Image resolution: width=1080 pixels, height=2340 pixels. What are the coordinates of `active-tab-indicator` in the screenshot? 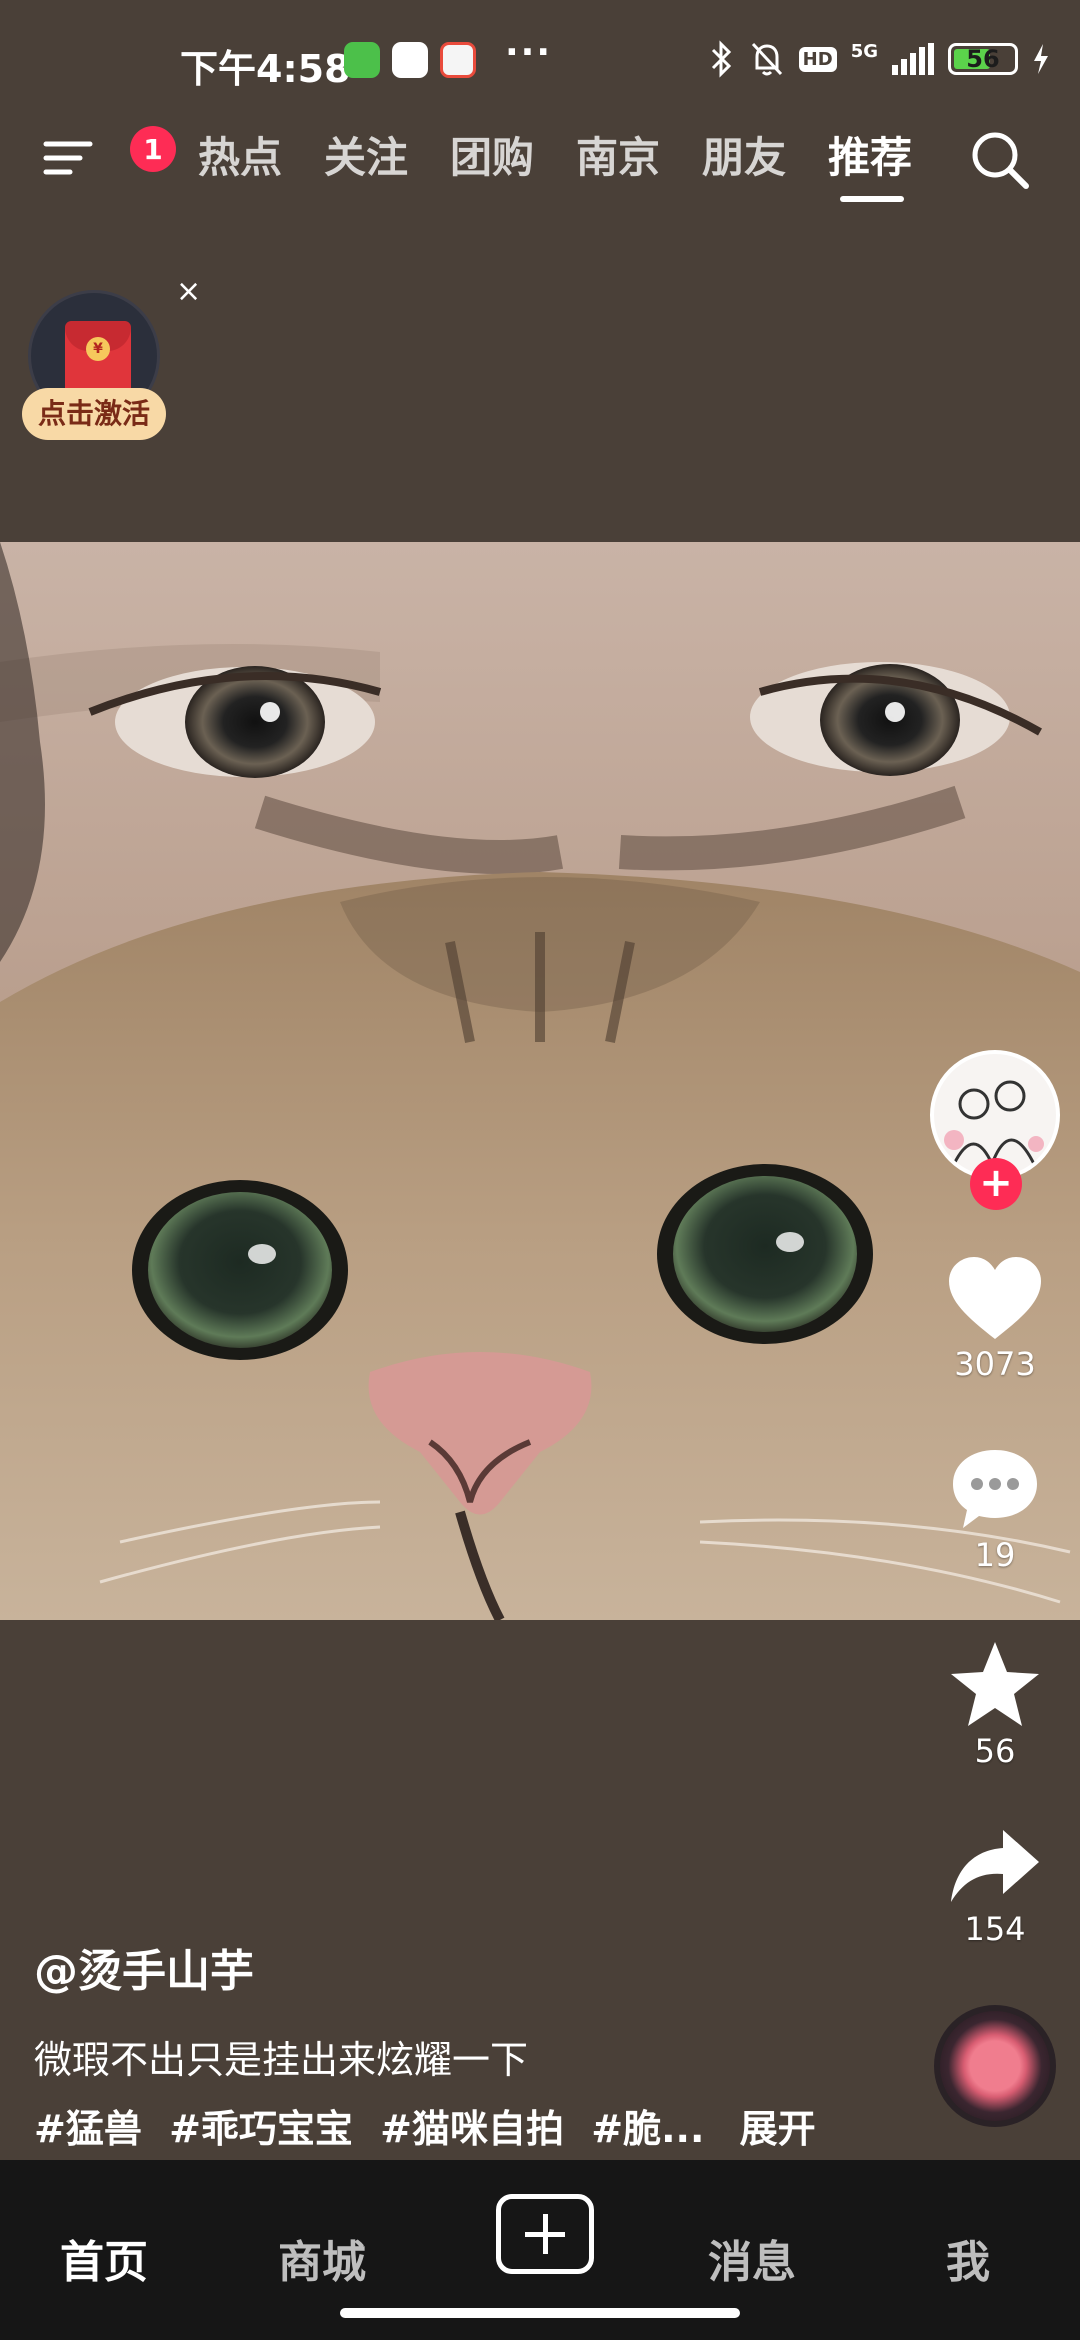 It's located at (872, 199).